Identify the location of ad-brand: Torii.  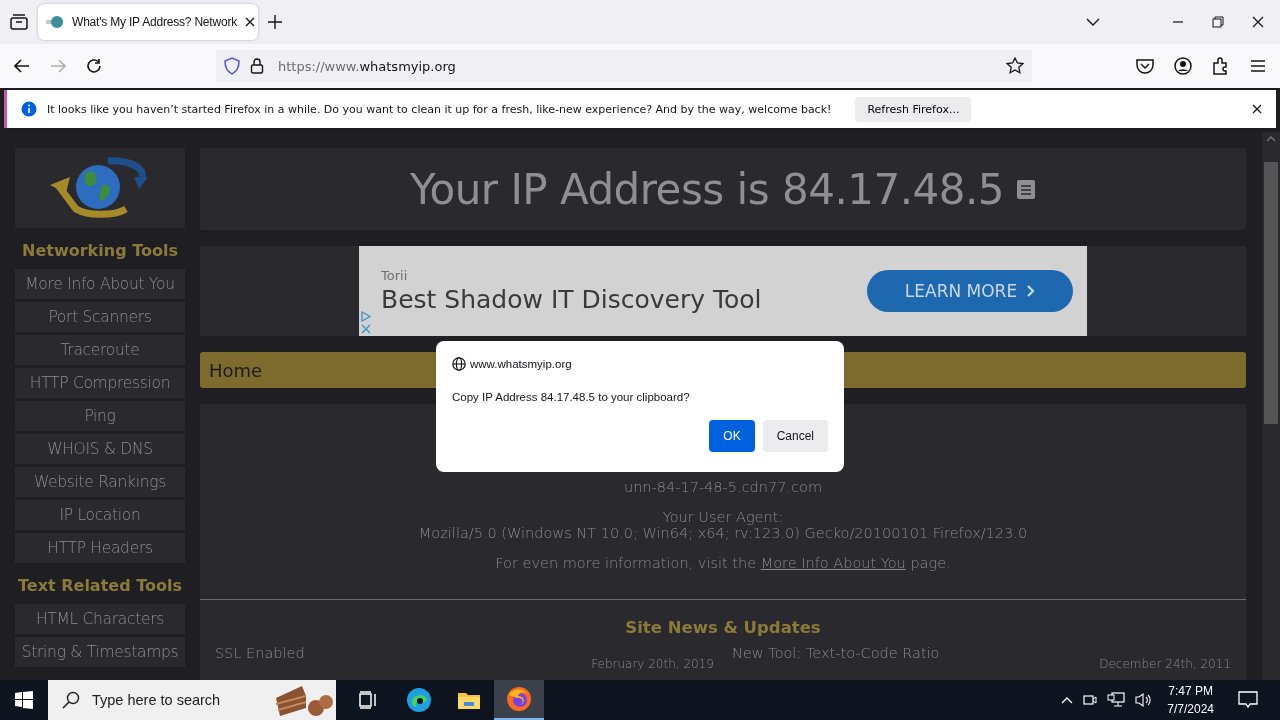
(395, 275).